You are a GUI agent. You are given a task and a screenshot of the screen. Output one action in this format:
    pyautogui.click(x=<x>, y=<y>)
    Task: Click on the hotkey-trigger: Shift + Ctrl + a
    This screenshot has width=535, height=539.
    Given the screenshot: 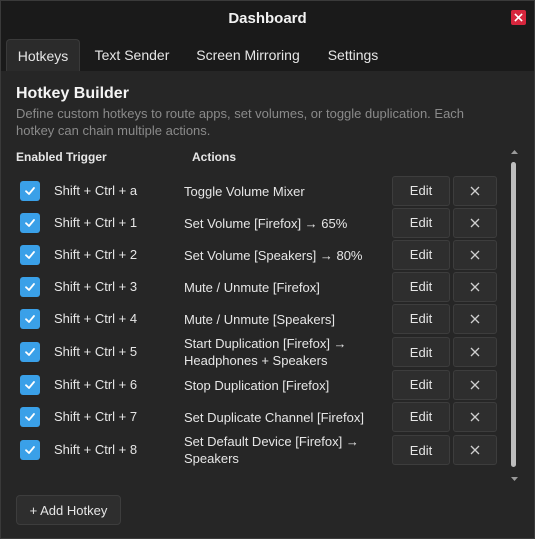 What is the action you would take?
    pyautogui.click(x=96, y=190)
    